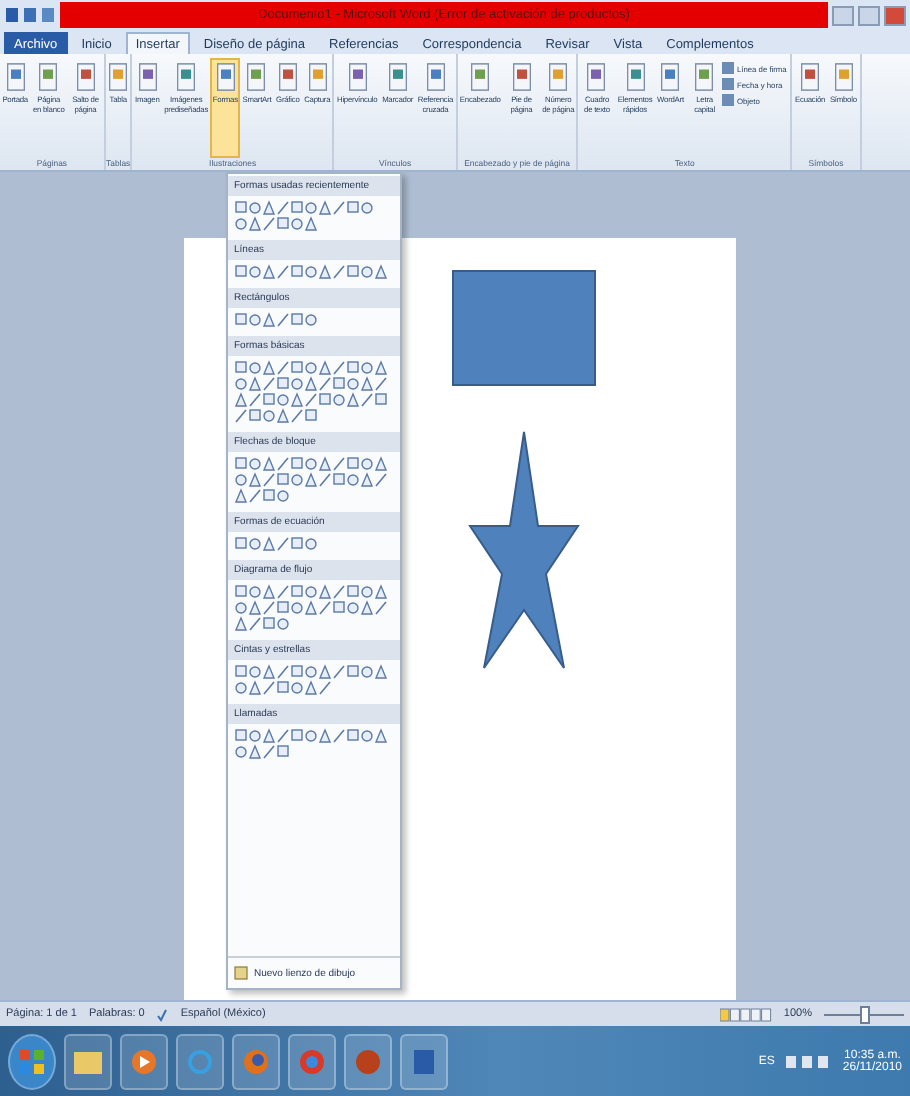 The image size is (910, 1096). I want to click on maximize-button, so click(869, 15).